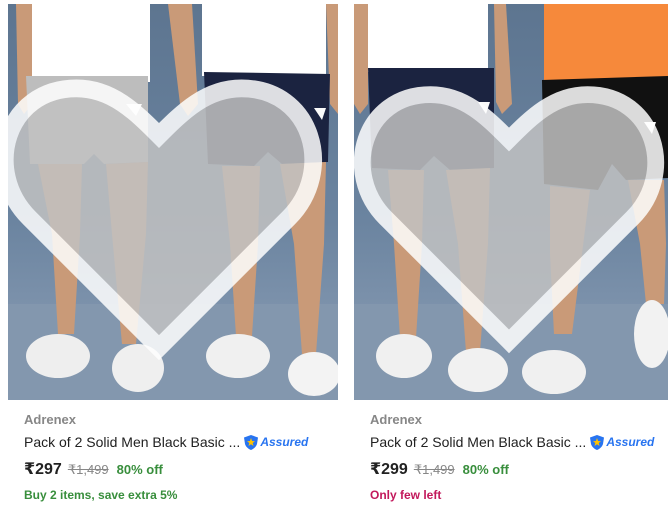  Describe the element at coordinates (389, 469) in the screenshot. I see `selling-price: ₹299` at that location.